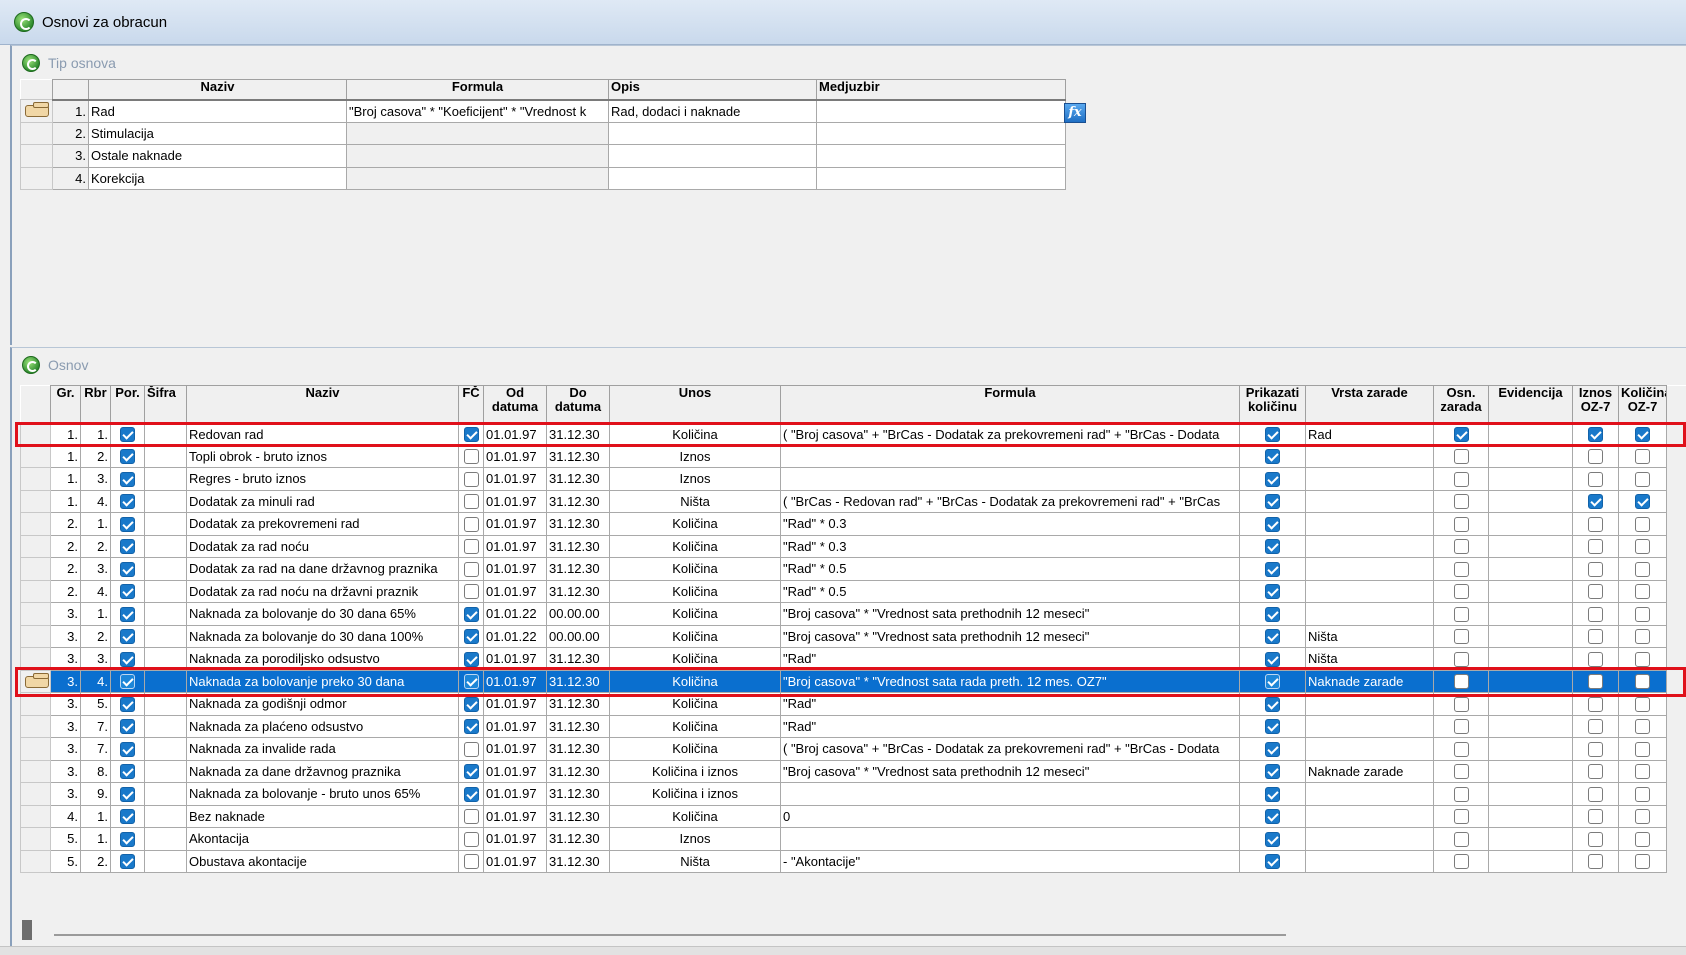  Describe the element at coordinates (543, 156) in the screenshot. I see `tip-osnova-row: 3. Ostale naknade` at that location.